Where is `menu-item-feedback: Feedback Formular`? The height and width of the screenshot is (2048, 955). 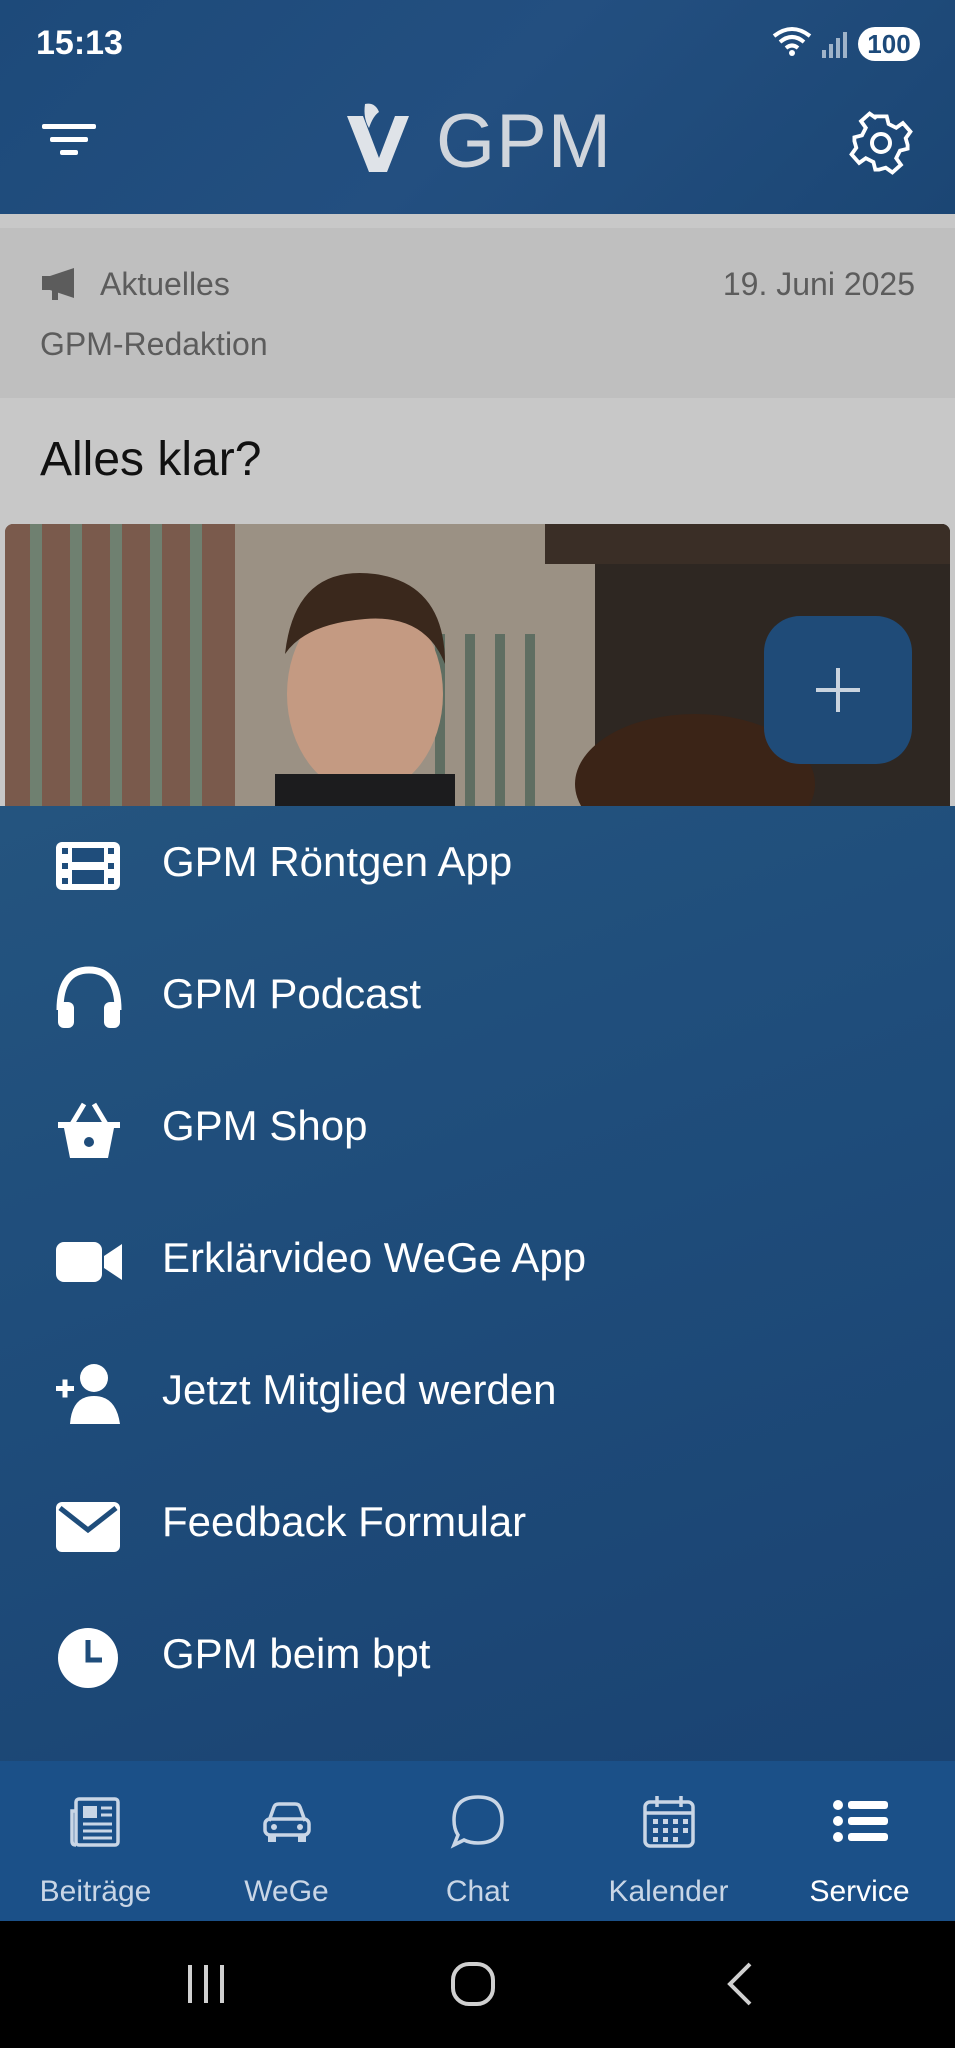
menu-item-feedback: Feedback Formular is located at coordinates (477, 1526).